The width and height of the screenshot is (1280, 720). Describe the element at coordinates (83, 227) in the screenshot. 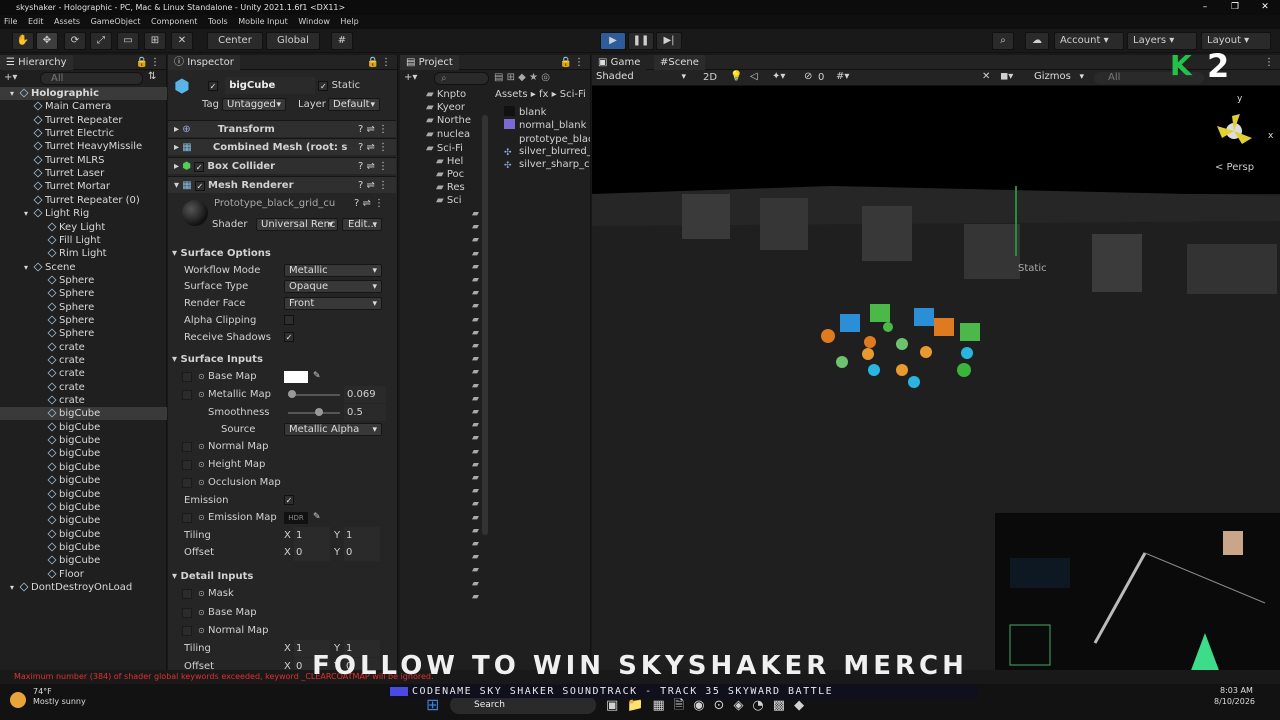

I see `hierarchy-item: Key Light` at that location.